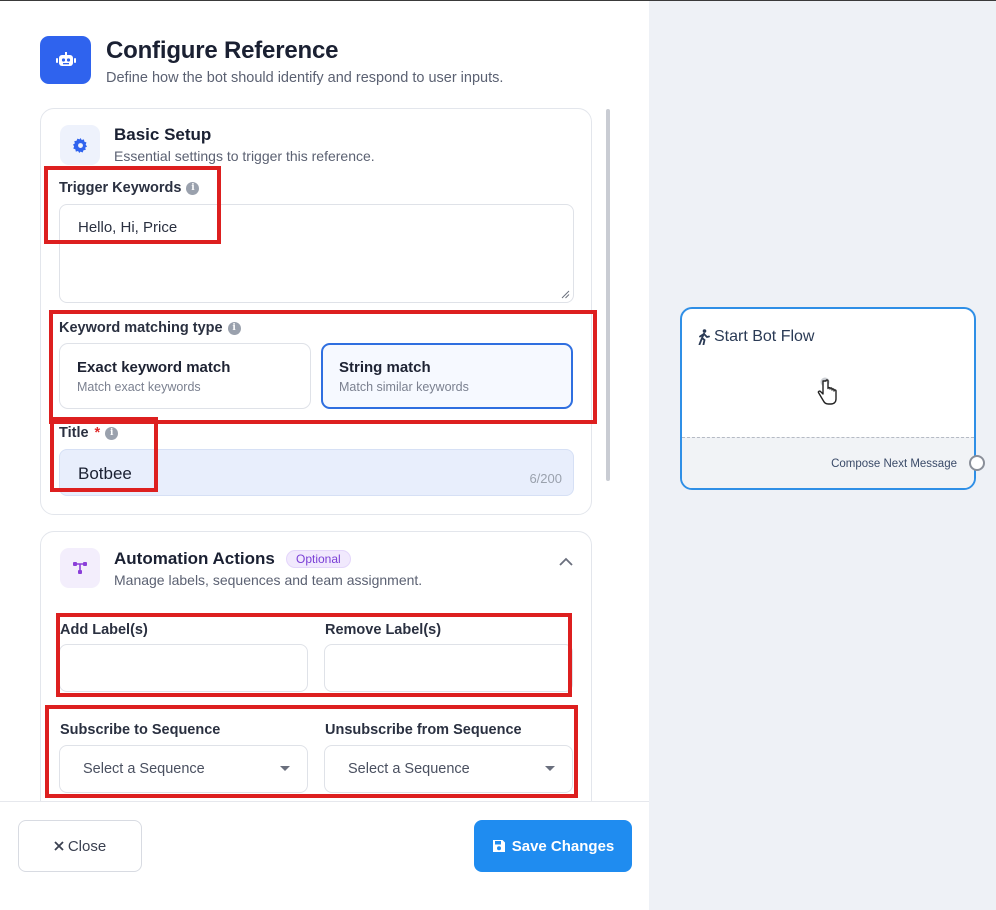 Image resolution: width=996 pixels, height=910 pixels. Describe the element at coordinates (755, 337) in the screenshot. I see `node-title: Start Bot Flow` at that location.